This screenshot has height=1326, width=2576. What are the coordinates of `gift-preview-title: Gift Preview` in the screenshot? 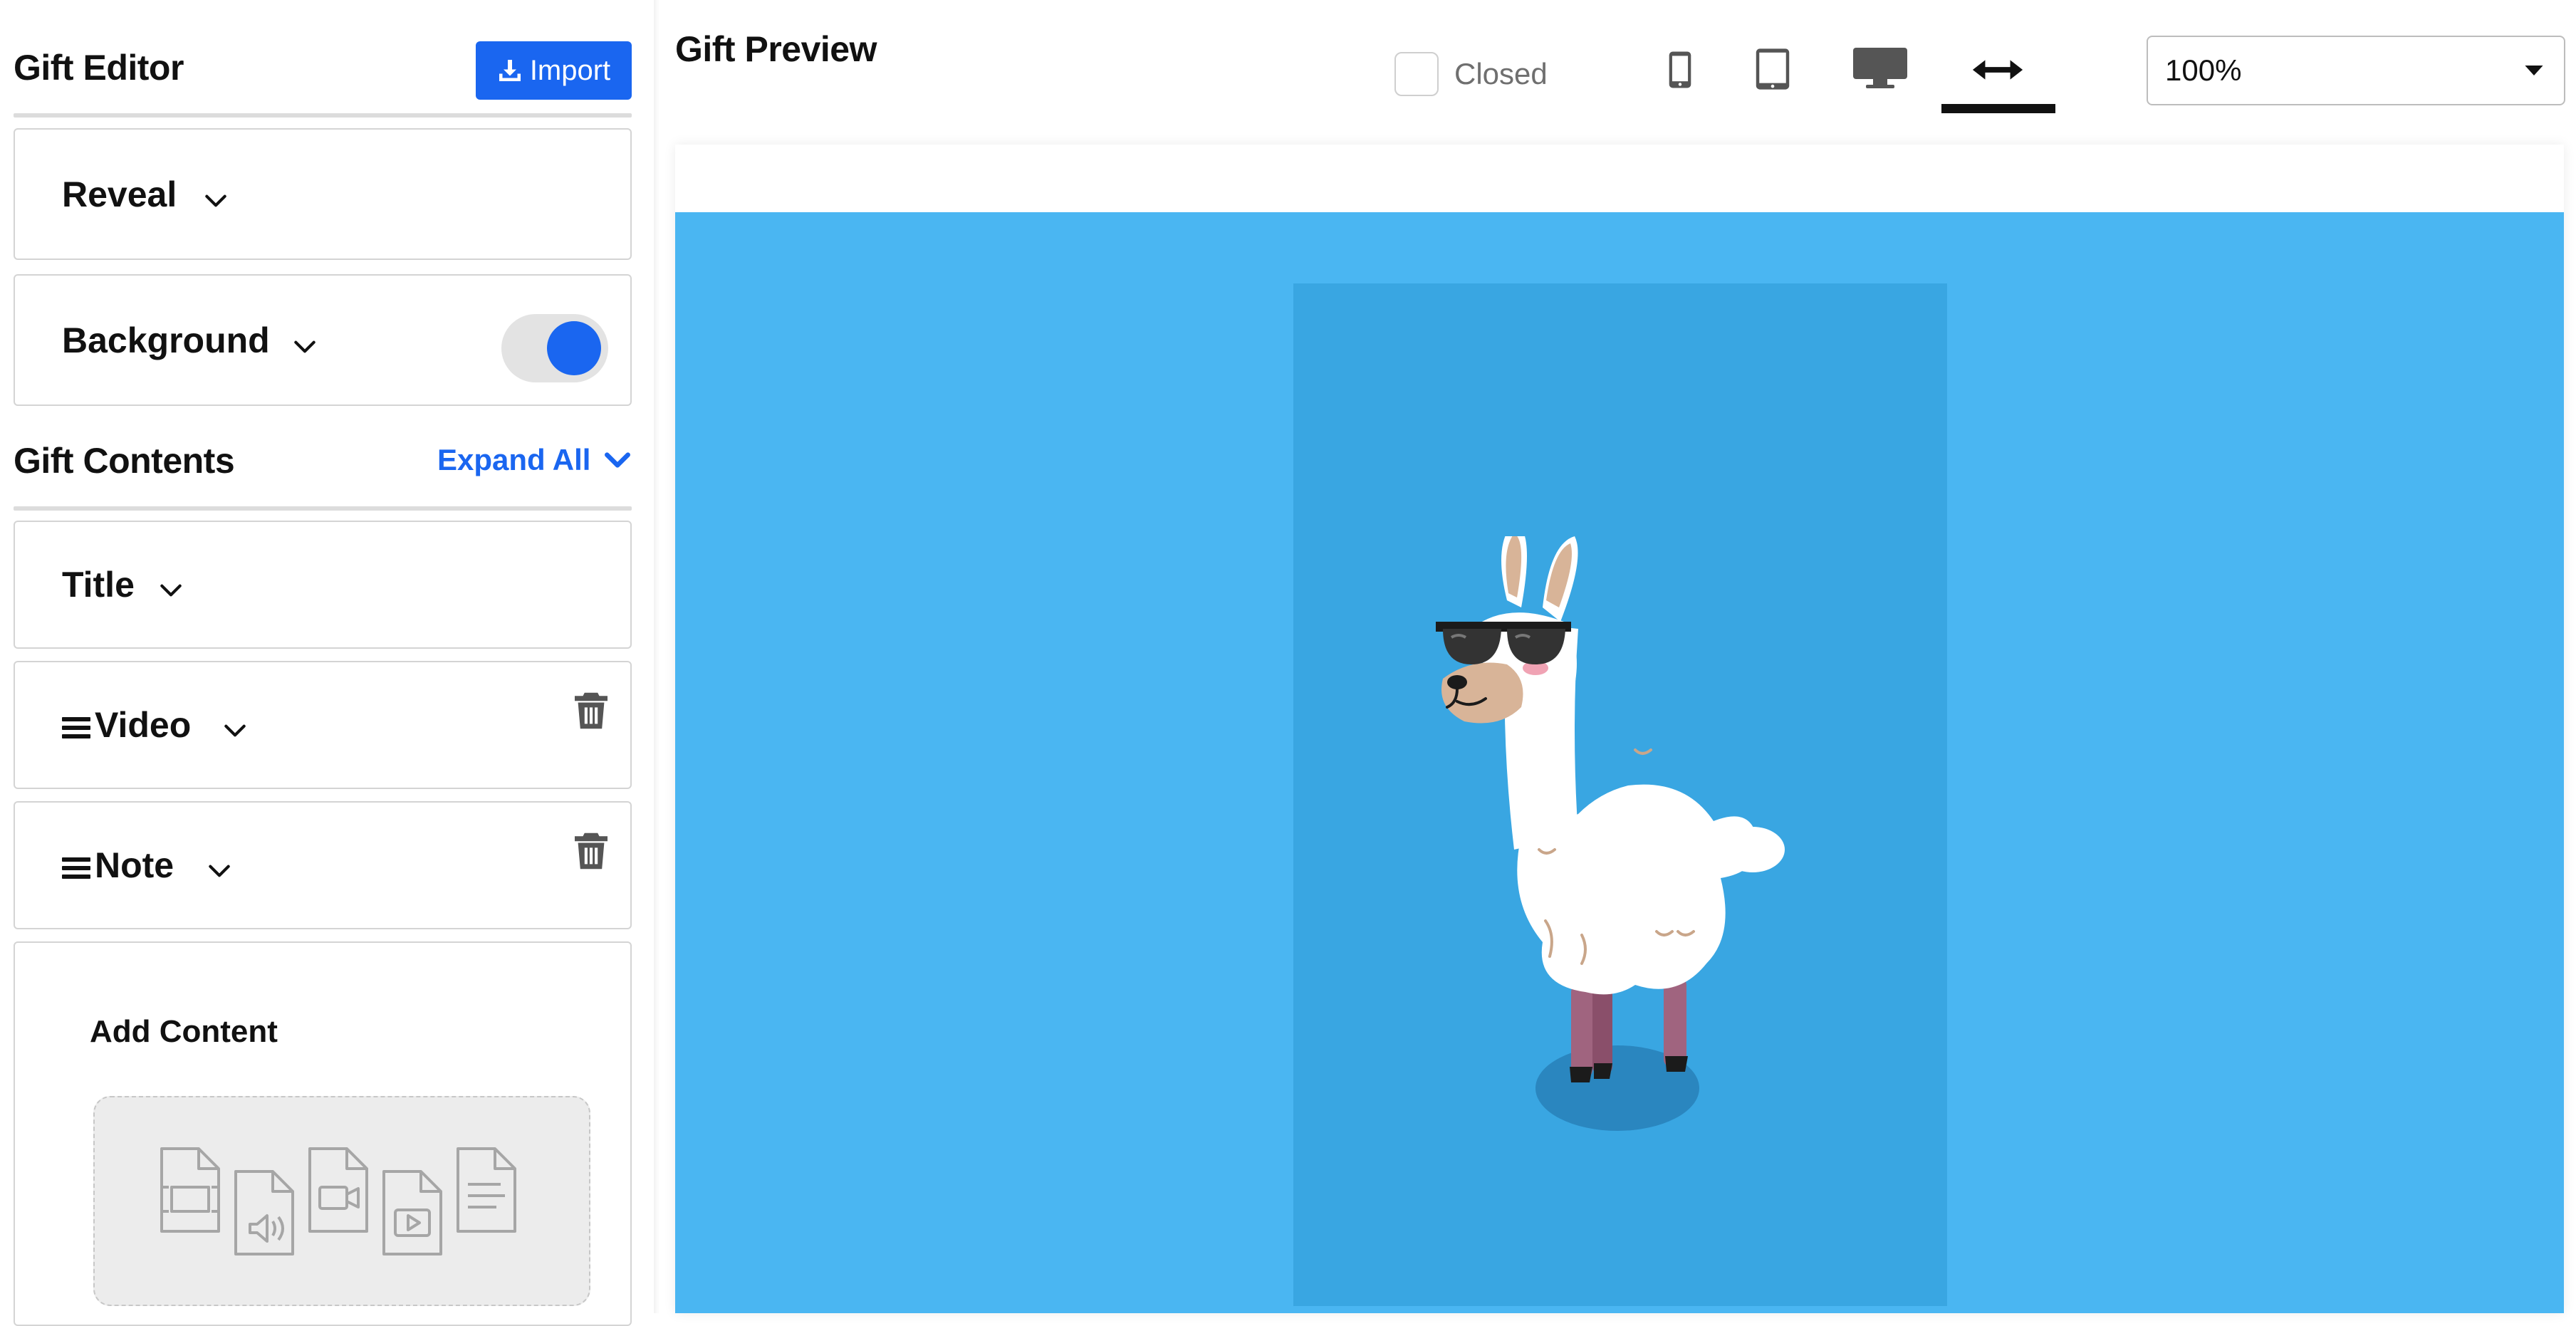 It's located at (776, 49).